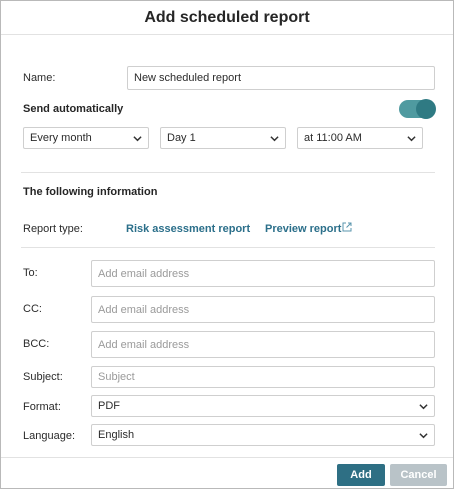  What do you see at coordinates (42, 407) in the screenshot?
I see `format-label: Format:` at bounding box center [42, 407].